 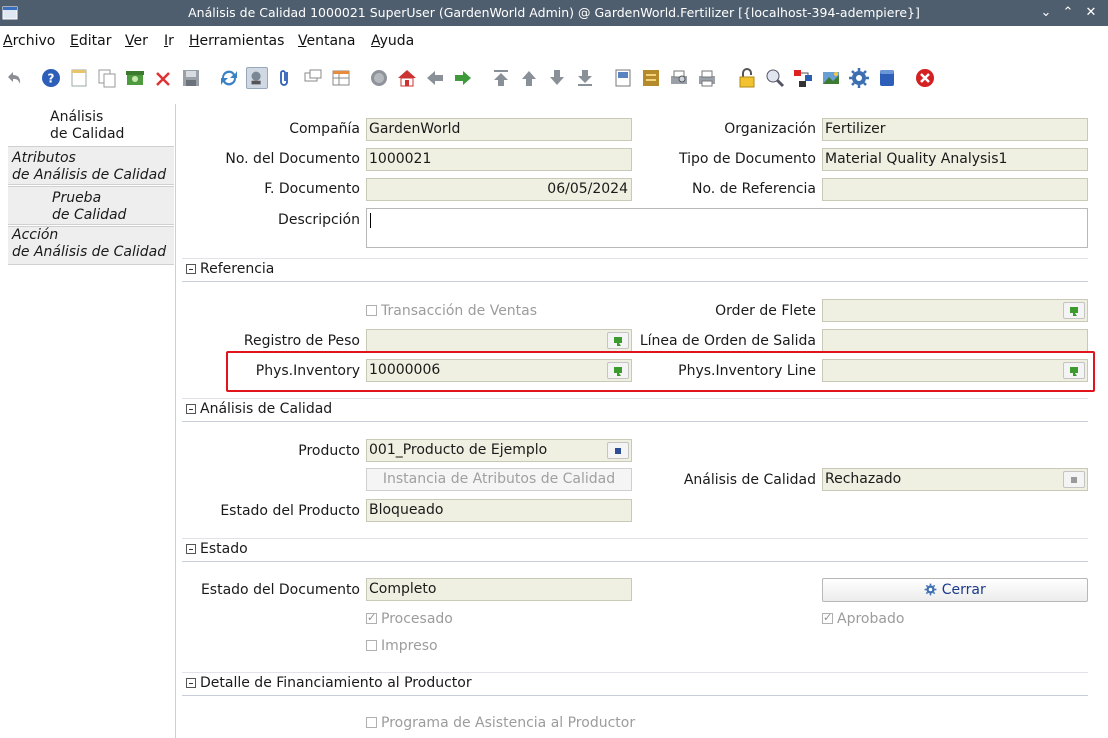 I want to click on producer-assistance-checkbox: Programa de Asistencia al Productor, so click(x=500, y=723).